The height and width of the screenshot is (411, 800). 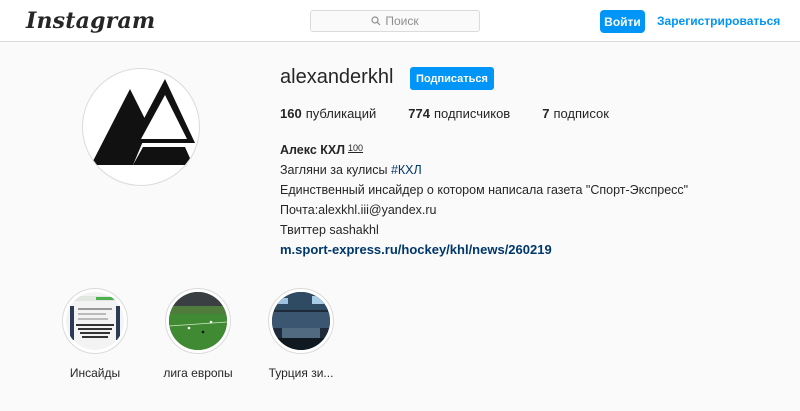 What do you see at coordinates (520, 170) in the screenshot?
I see `bio-line-1: Загляни за кулисы #КХЛ` at bounding box center [520, 170].